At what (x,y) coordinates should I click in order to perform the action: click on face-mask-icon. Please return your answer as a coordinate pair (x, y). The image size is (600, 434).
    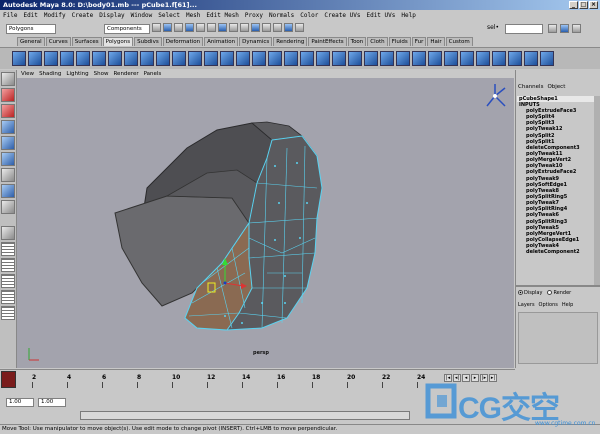
    Looking at the image, I should click on (189, 27).